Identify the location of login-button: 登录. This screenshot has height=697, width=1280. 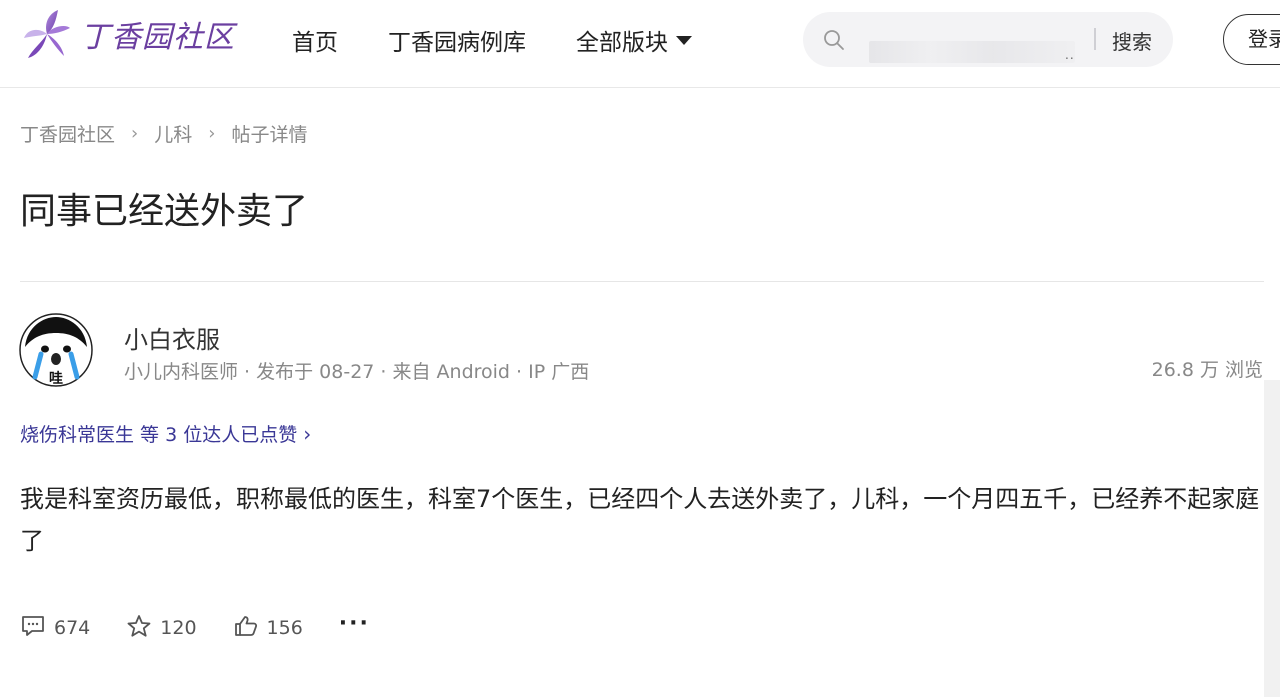
(1251, 39).